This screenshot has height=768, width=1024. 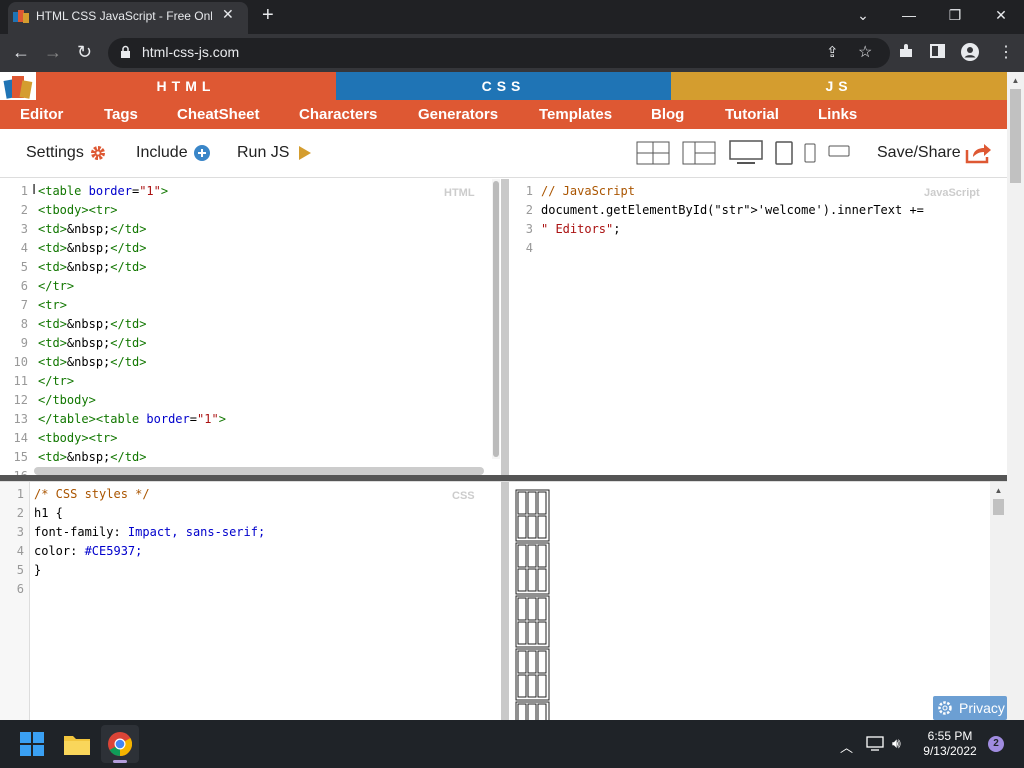 I want to click on tab-css: CSS, so click(x=503, y=86).